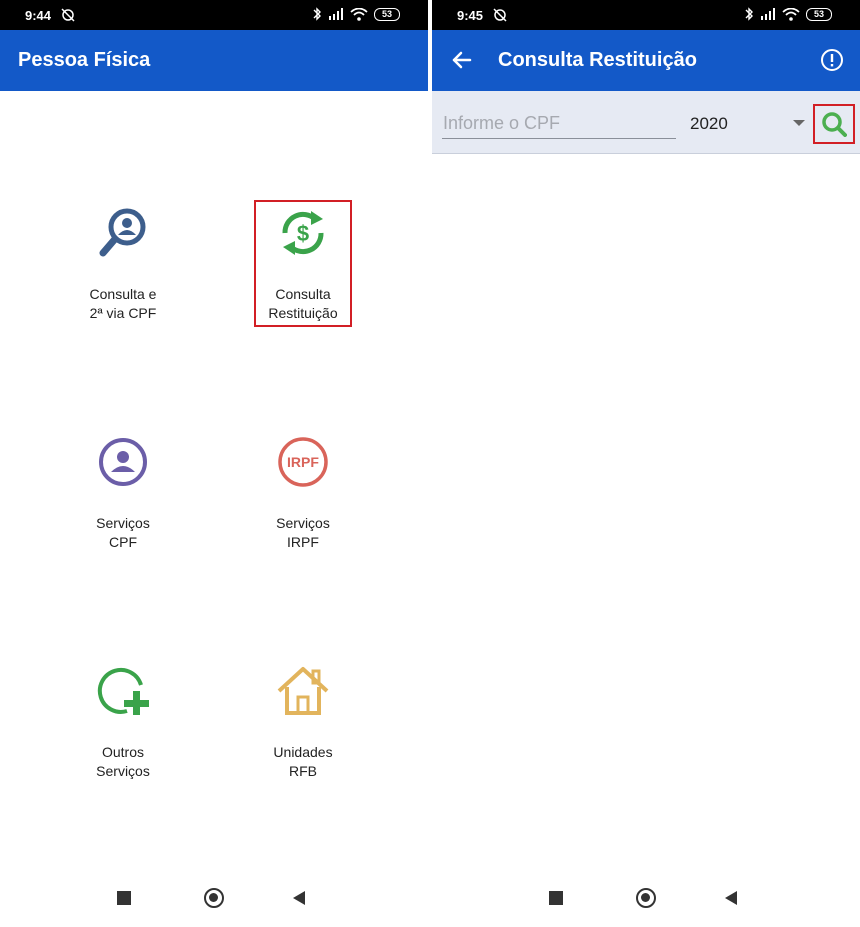  I want to click on status-bar: 9:45 53, so click(646, 15).